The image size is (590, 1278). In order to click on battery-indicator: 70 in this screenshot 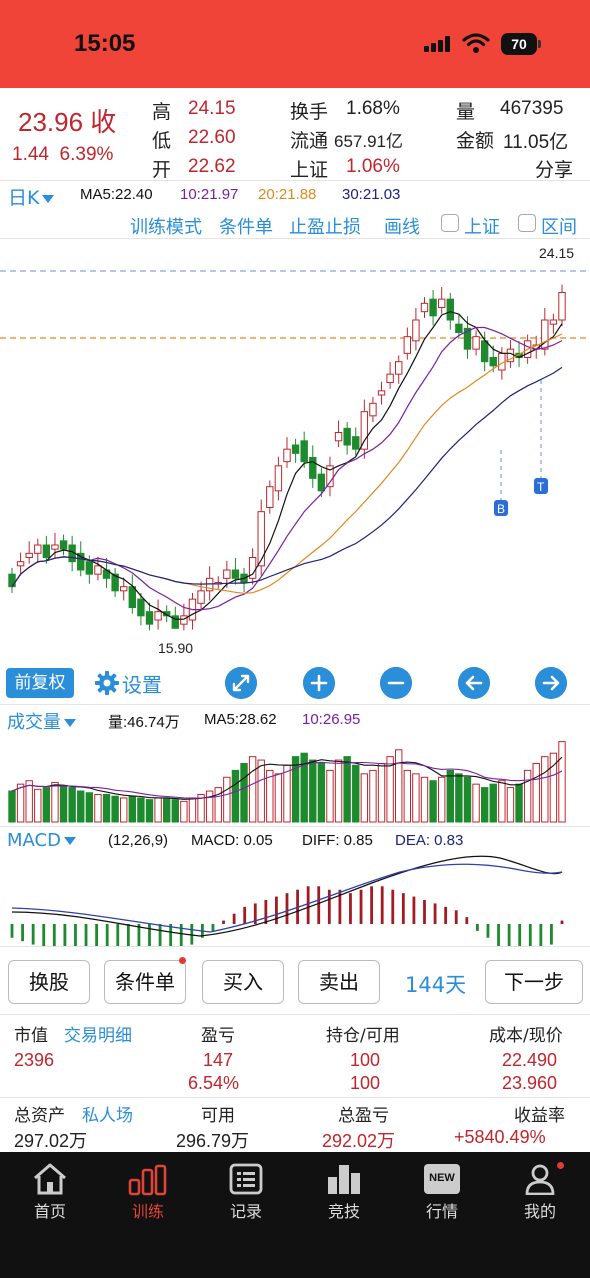, I will do `click(519, 44)`.